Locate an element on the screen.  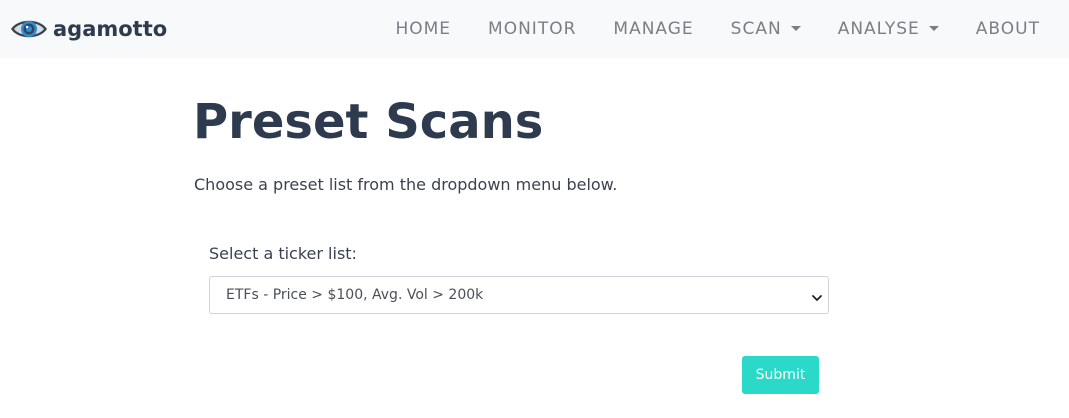
nav-item-home: HOME is located at coordinates (423, 29).